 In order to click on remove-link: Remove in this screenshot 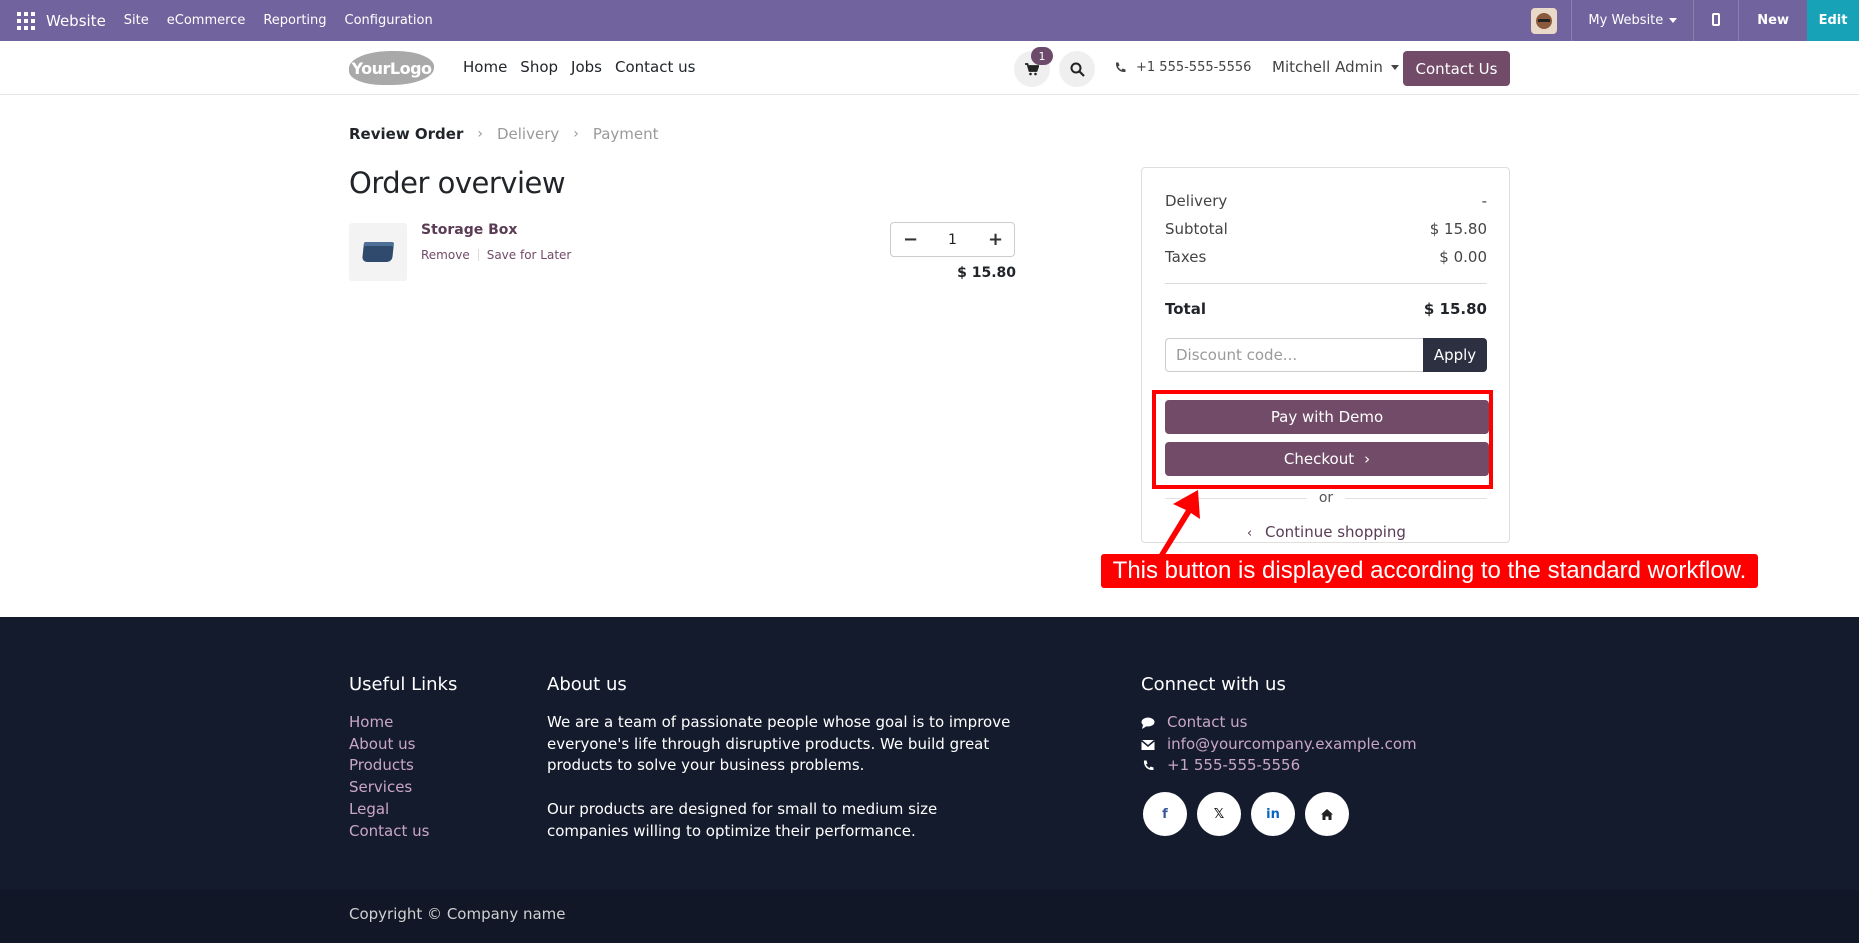, I will do `click(445, 255)`.